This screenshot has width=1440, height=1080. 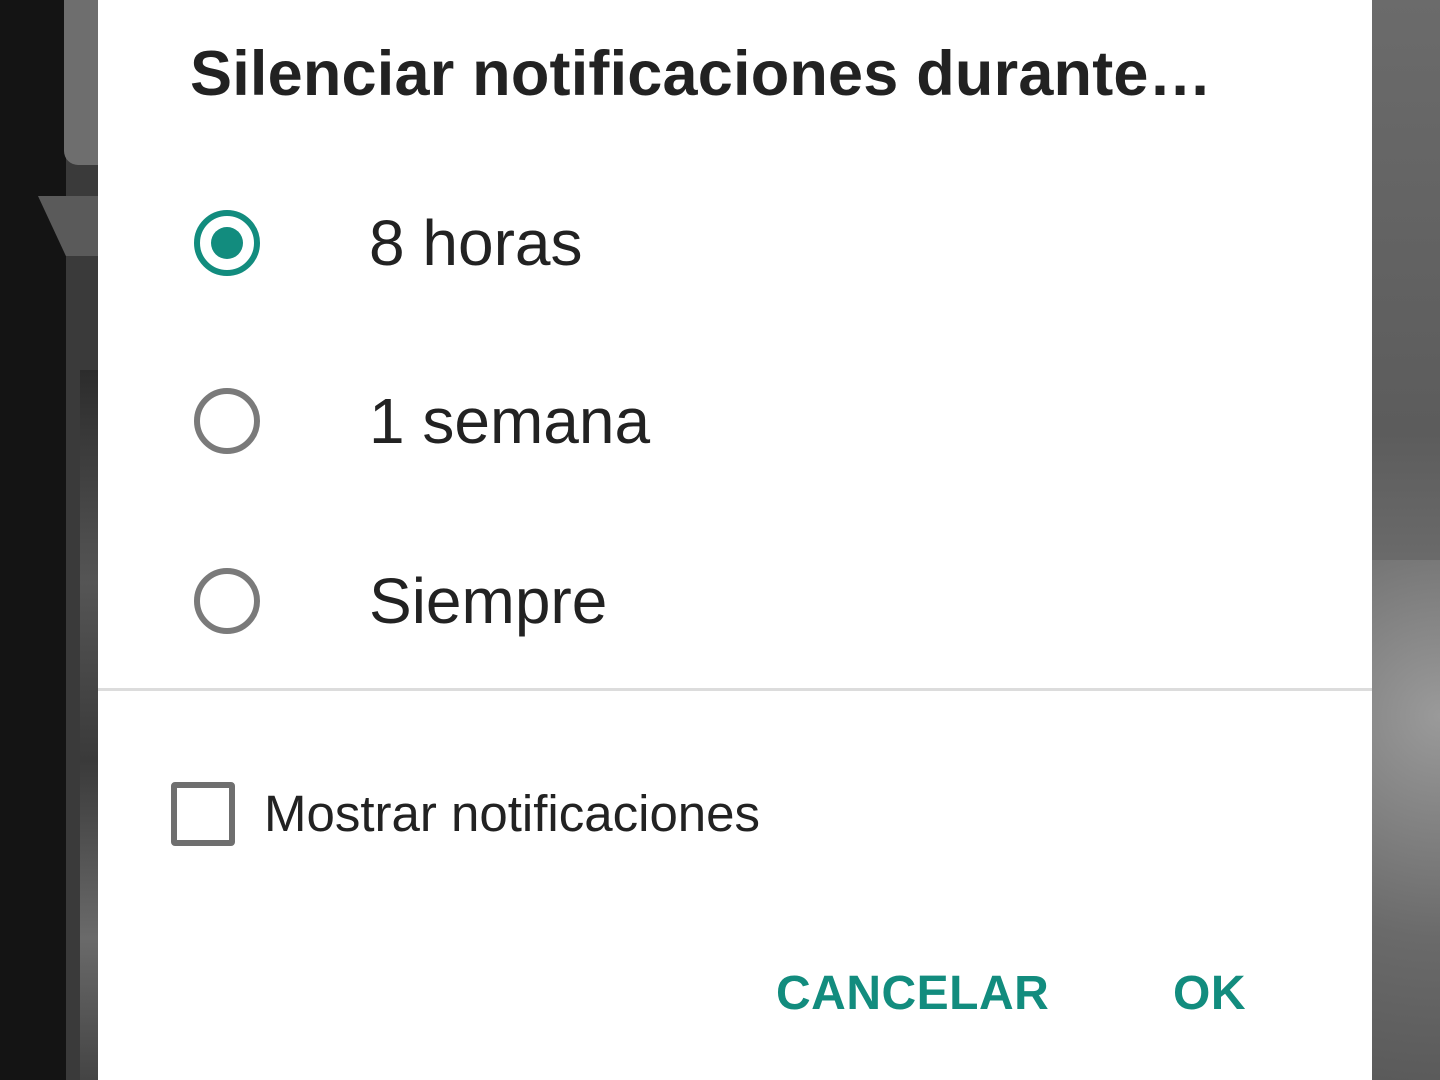 I want to click on ok-button: OK, so click(x=1209, y=994).